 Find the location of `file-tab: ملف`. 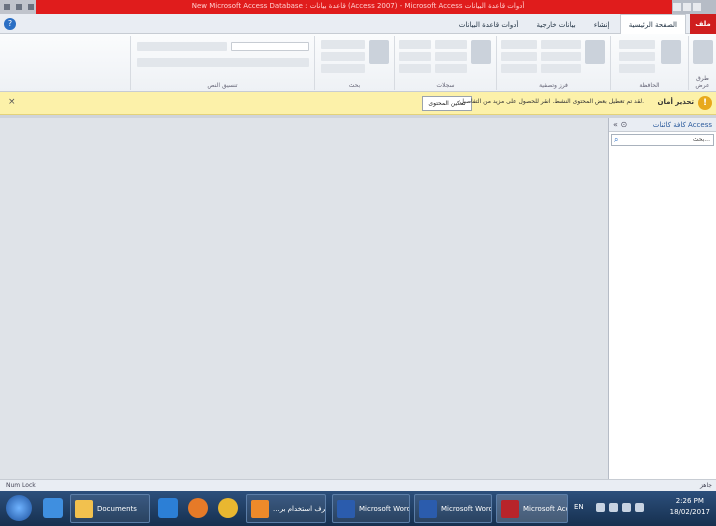

file-tab: ملف is located at coordinates (703, 24).